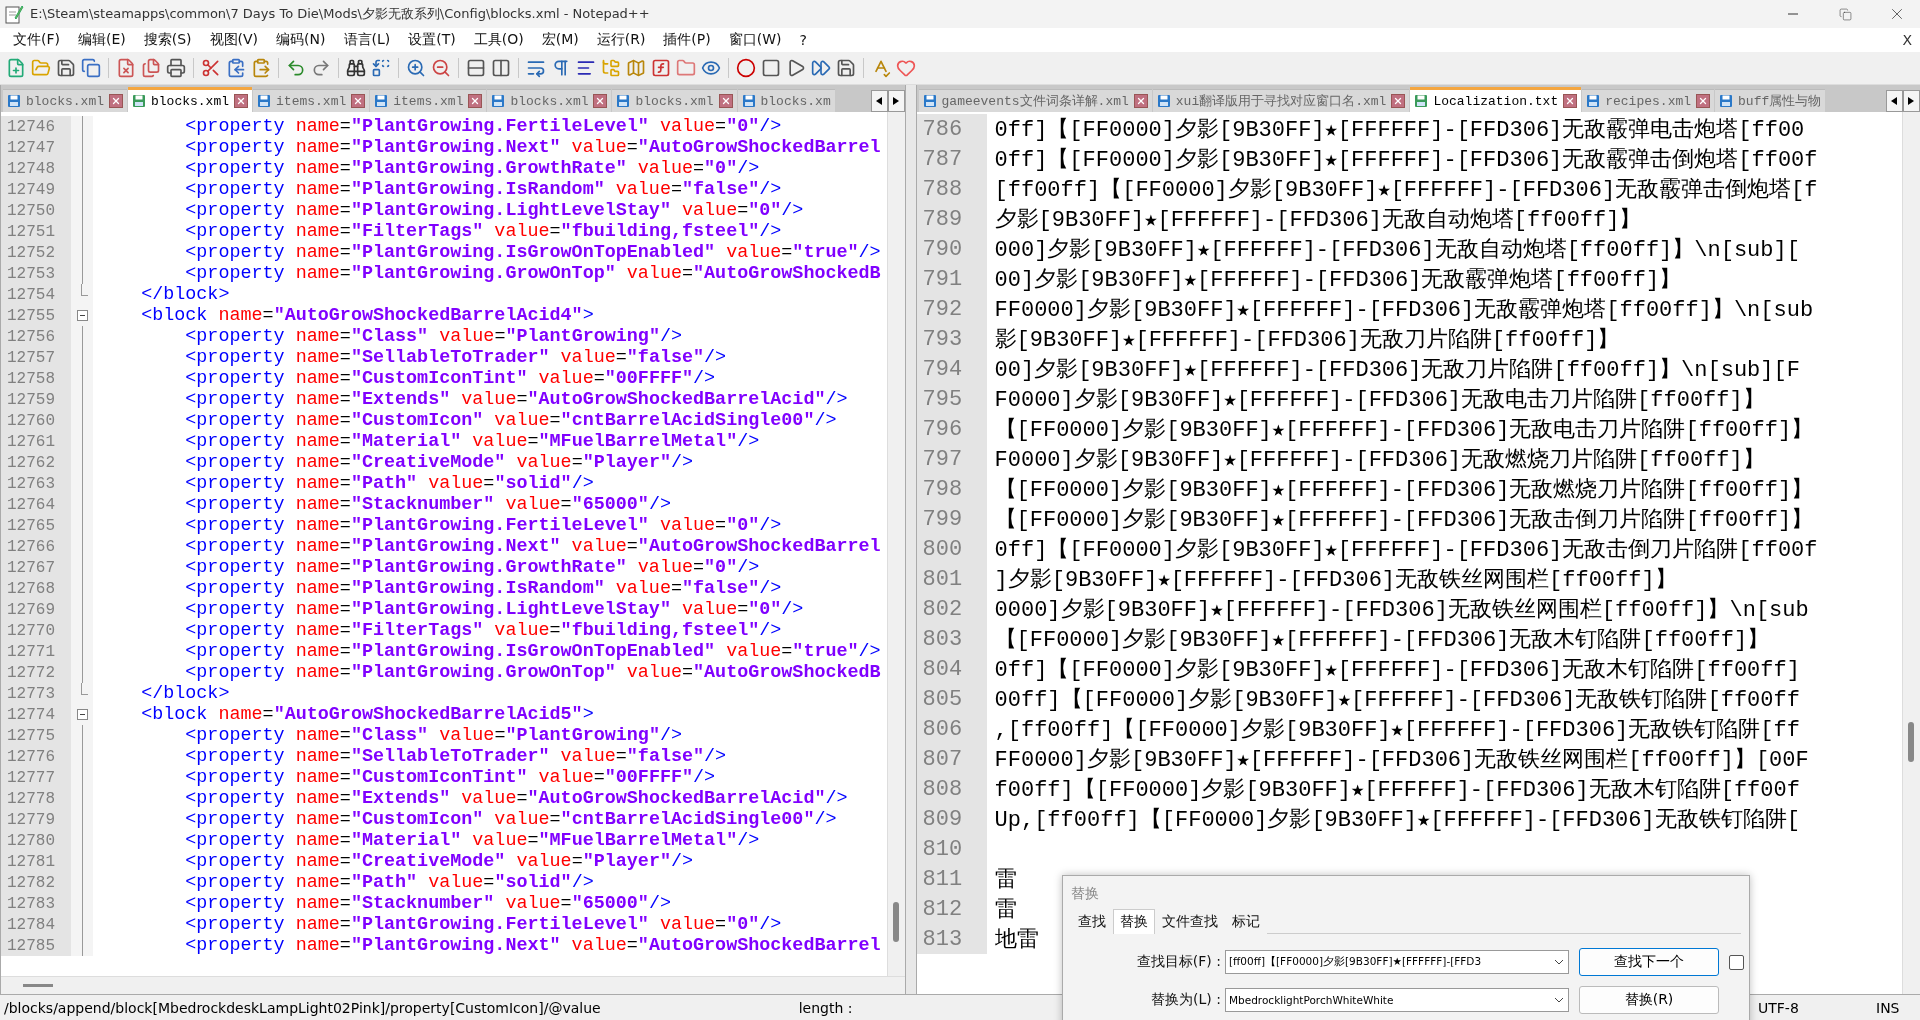 This screenshot has width=1920, height=1020. What do you see at coordinates (906, 68) in the screenshot?
I see `heart-icon` at bounding box center [906, 68].